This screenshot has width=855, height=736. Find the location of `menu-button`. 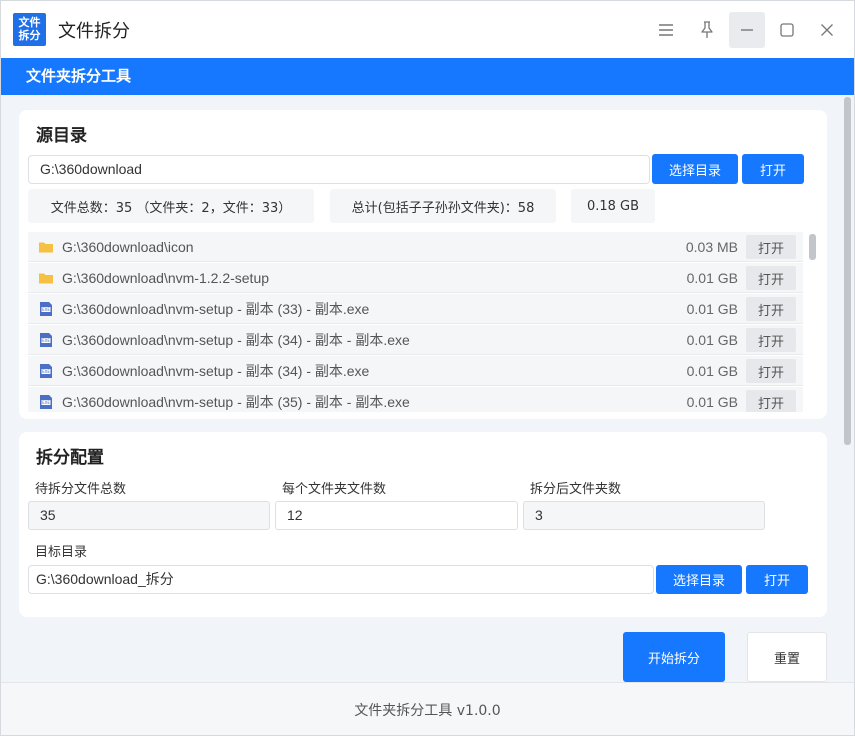

menu-button is located at coordinates (666, 30).